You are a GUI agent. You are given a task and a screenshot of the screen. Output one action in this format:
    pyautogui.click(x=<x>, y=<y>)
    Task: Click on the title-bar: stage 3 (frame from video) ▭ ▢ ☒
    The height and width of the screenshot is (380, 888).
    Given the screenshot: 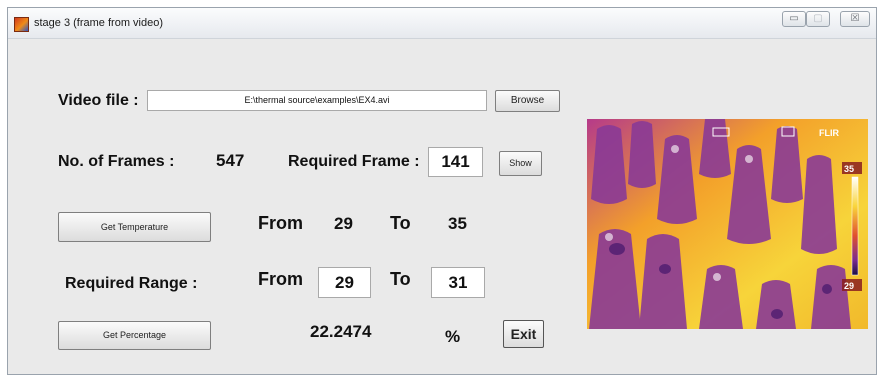 What is the action you would take?
    pyautogui.click(x=442, y=23)
    